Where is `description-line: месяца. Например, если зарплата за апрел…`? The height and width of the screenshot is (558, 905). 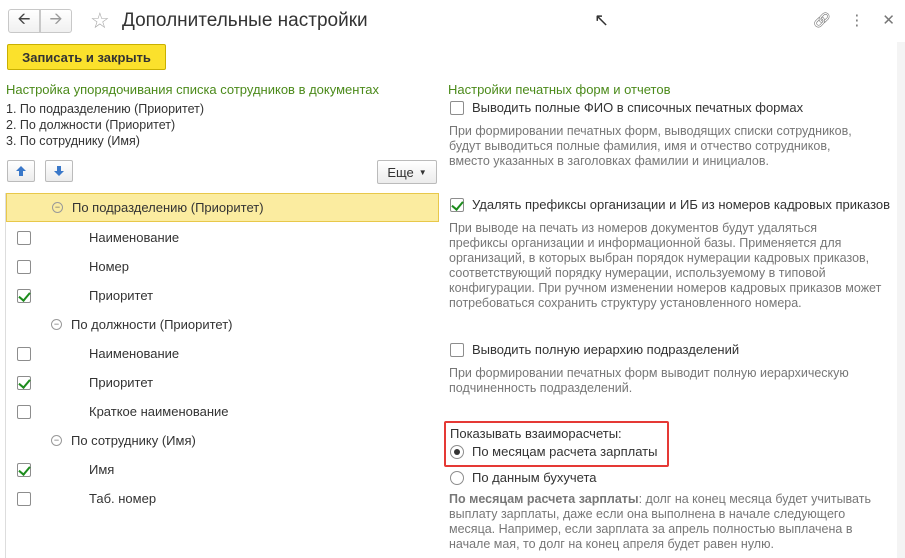 description-line: месяца. Например, если зарплата за апрел… is located at coordinates (651, 529).